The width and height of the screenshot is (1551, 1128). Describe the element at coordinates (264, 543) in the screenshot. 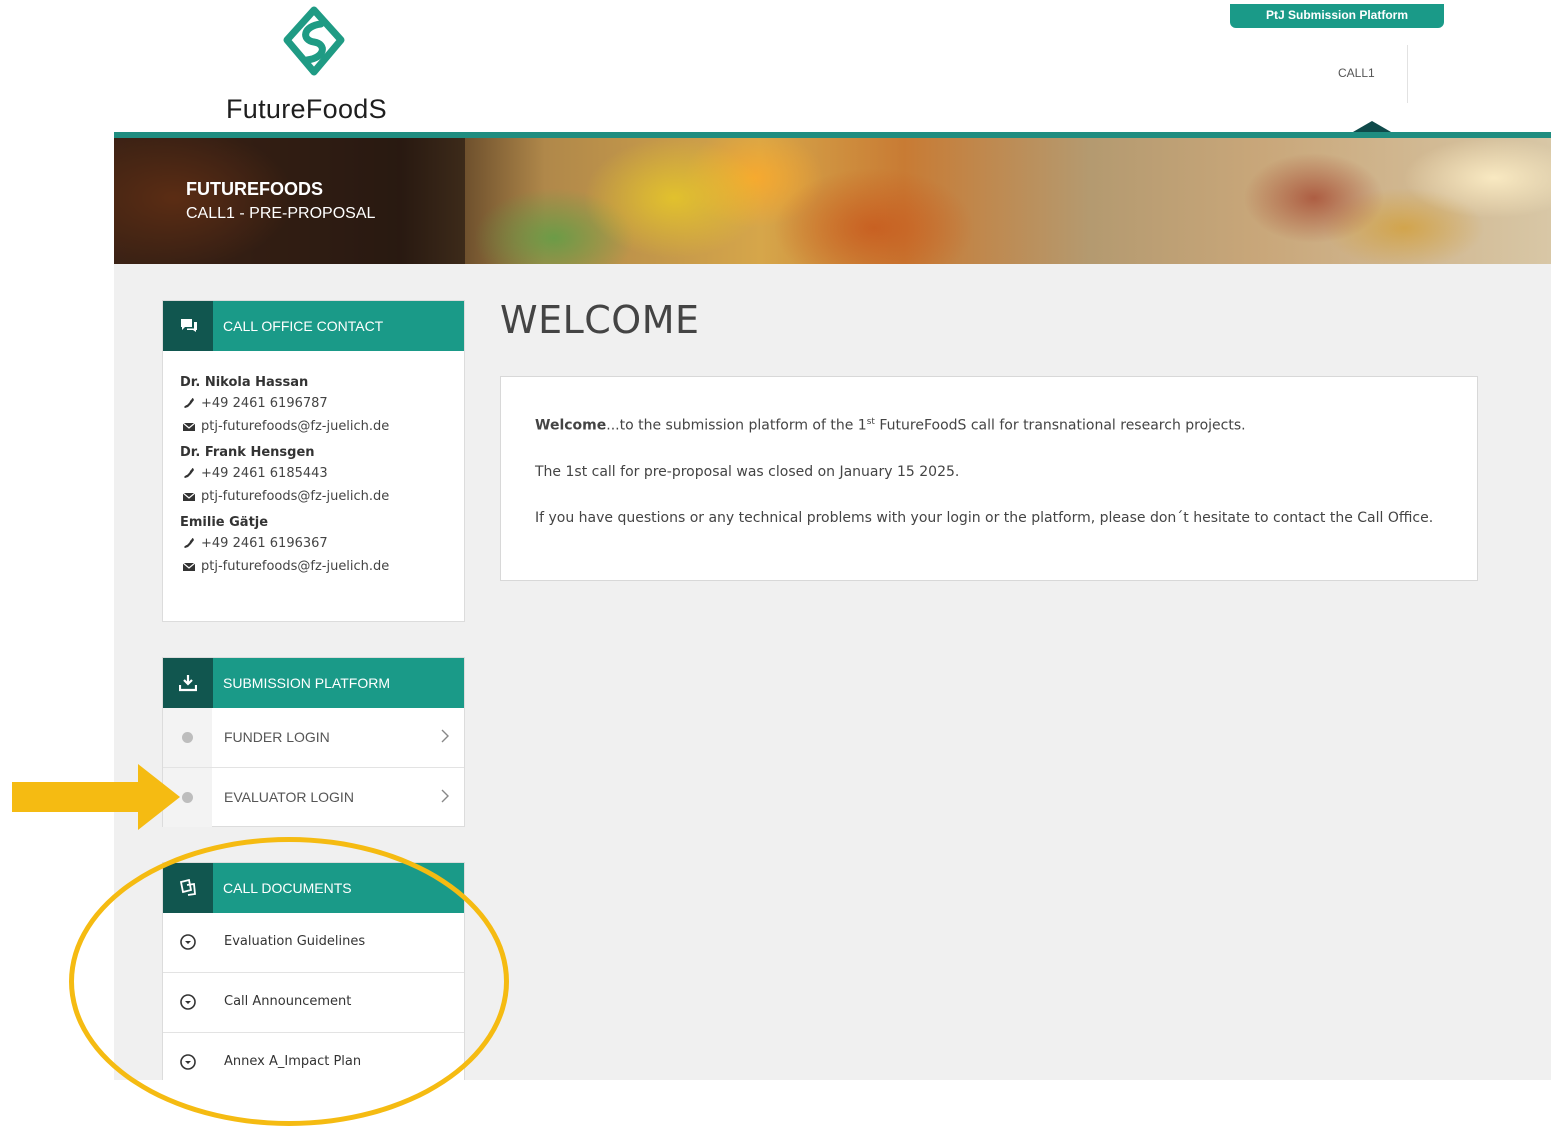

I see `contact-phone: +49 2461 6196367` at that location.